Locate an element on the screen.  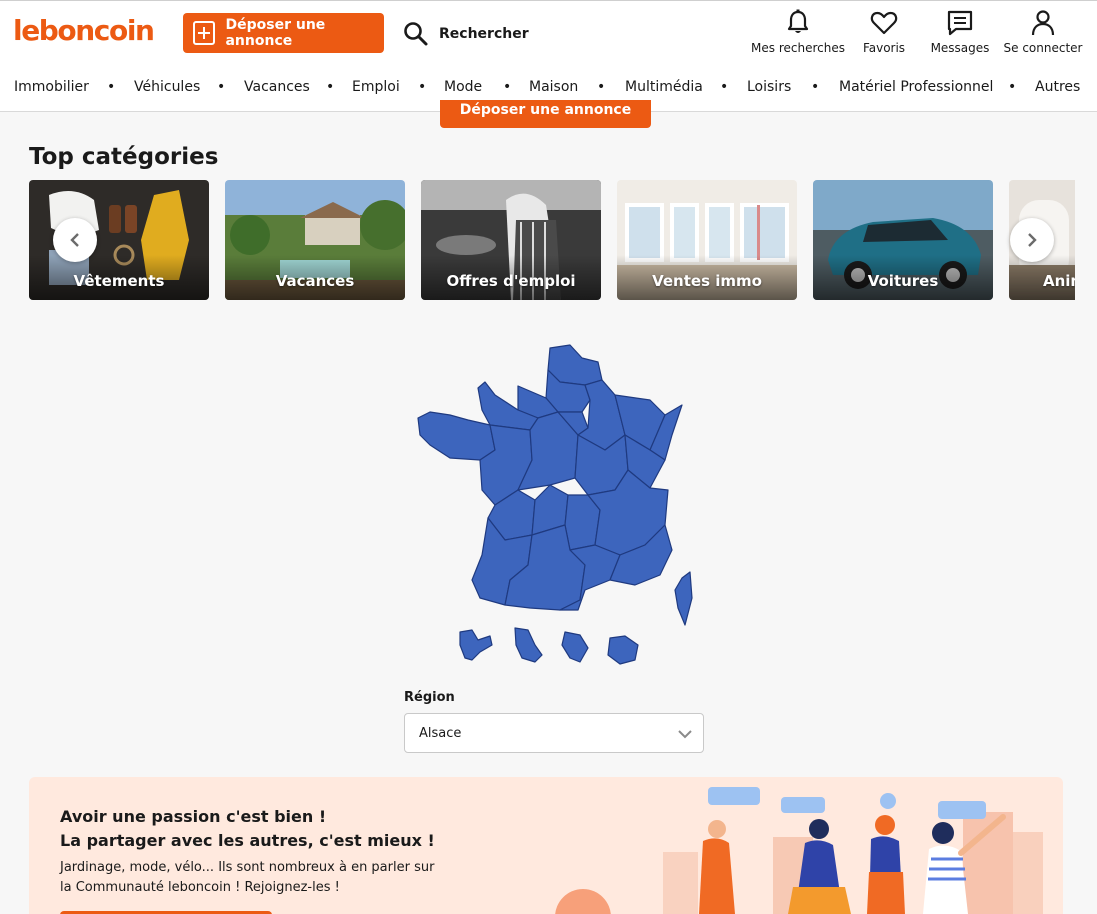
nav-item-mode: Mode is located at coordinates (463, 87).